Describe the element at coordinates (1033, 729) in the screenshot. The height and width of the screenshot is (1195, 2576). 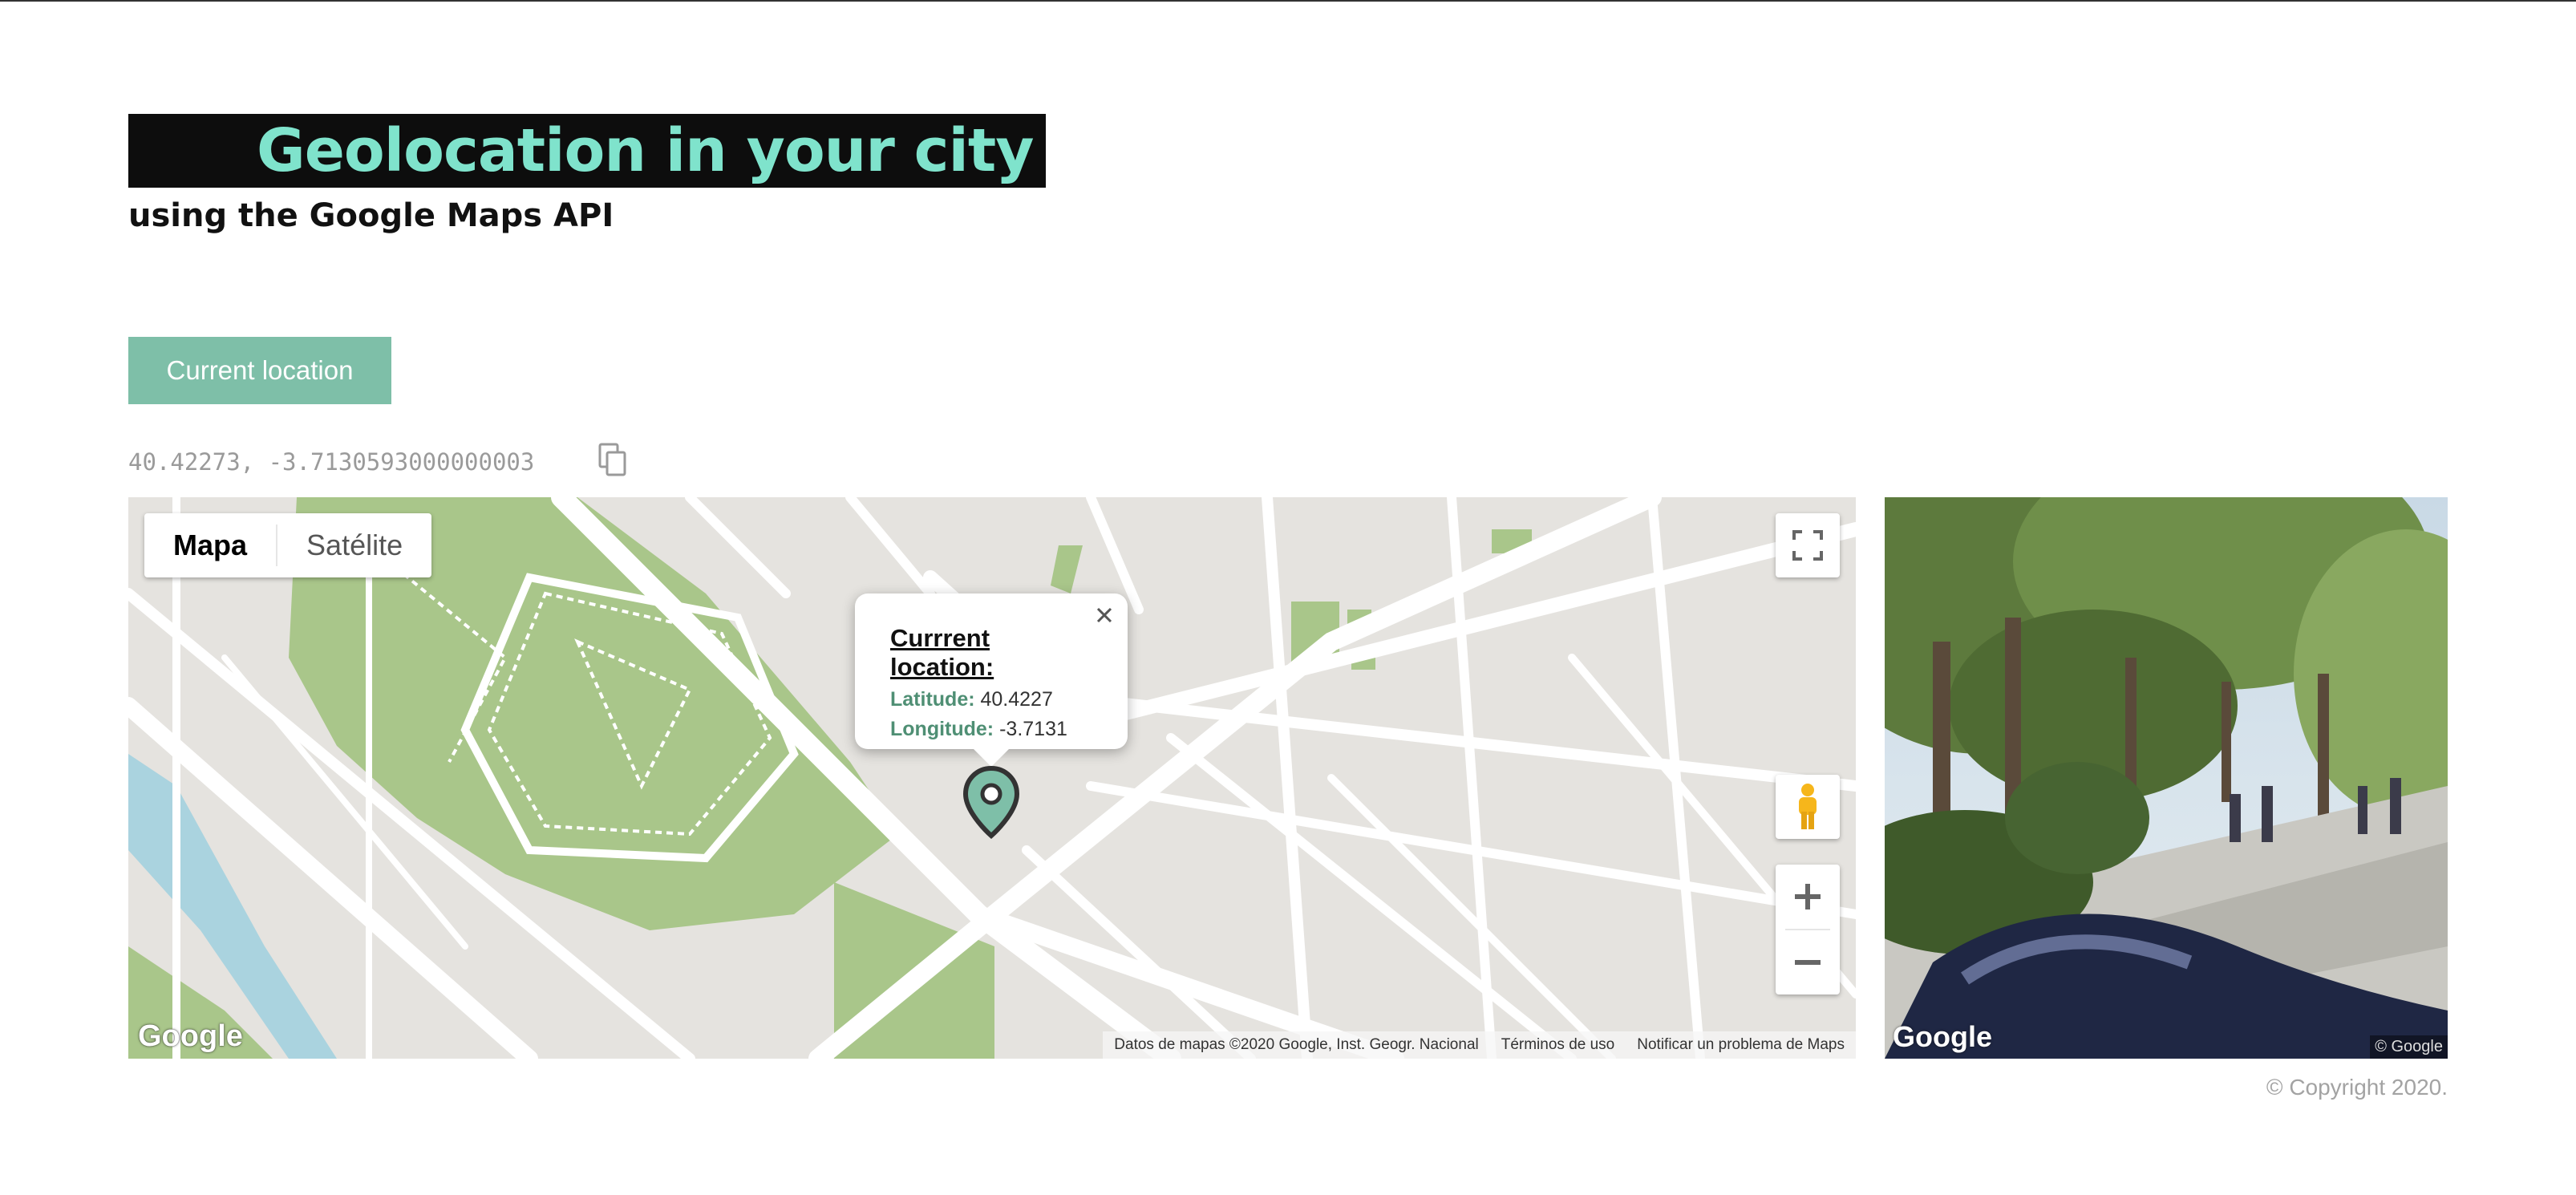
I see `longitude-value: -3.7131` at that location.